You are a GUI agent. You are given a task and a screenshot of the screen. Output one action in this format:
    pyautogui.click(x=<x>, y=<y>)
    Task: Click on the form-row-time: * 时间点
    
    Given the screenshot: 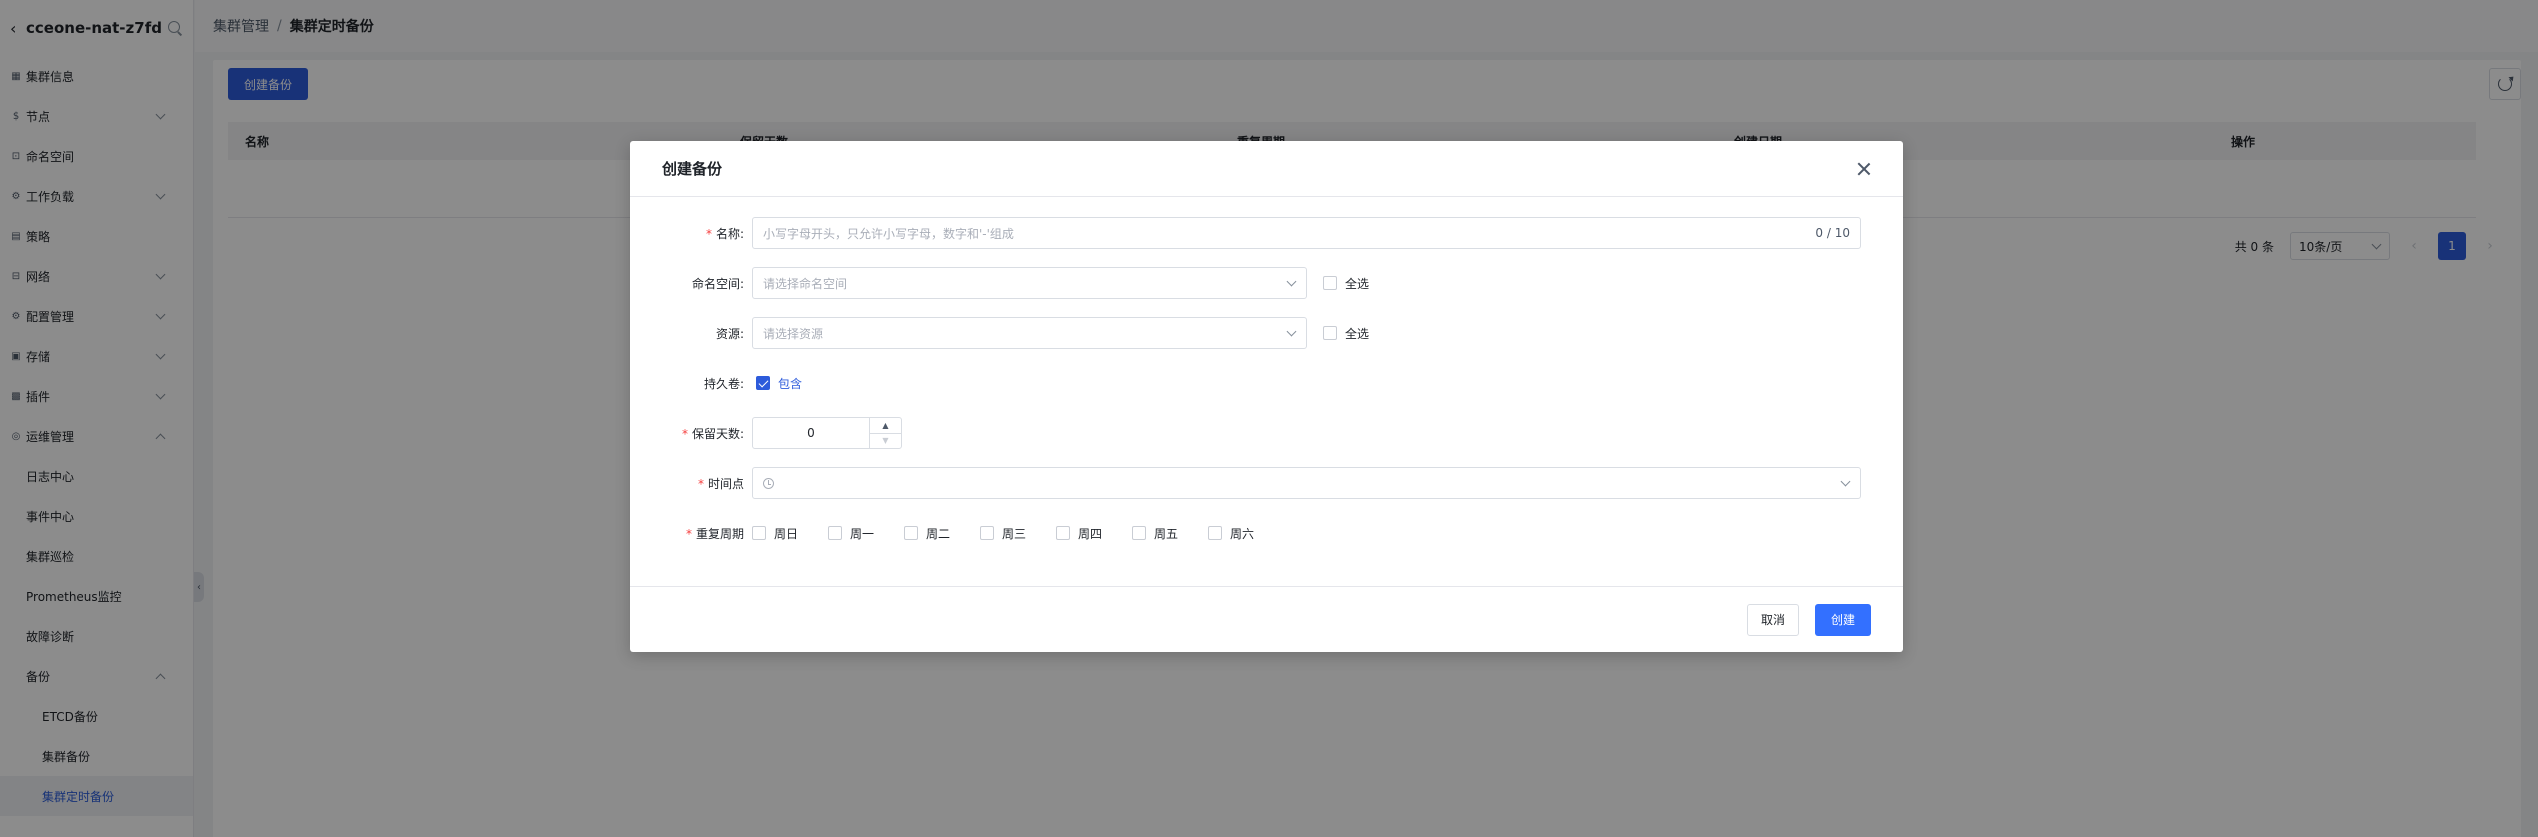 What is the action you would take?
    pyautogui.click(x=1245, y=483)
    